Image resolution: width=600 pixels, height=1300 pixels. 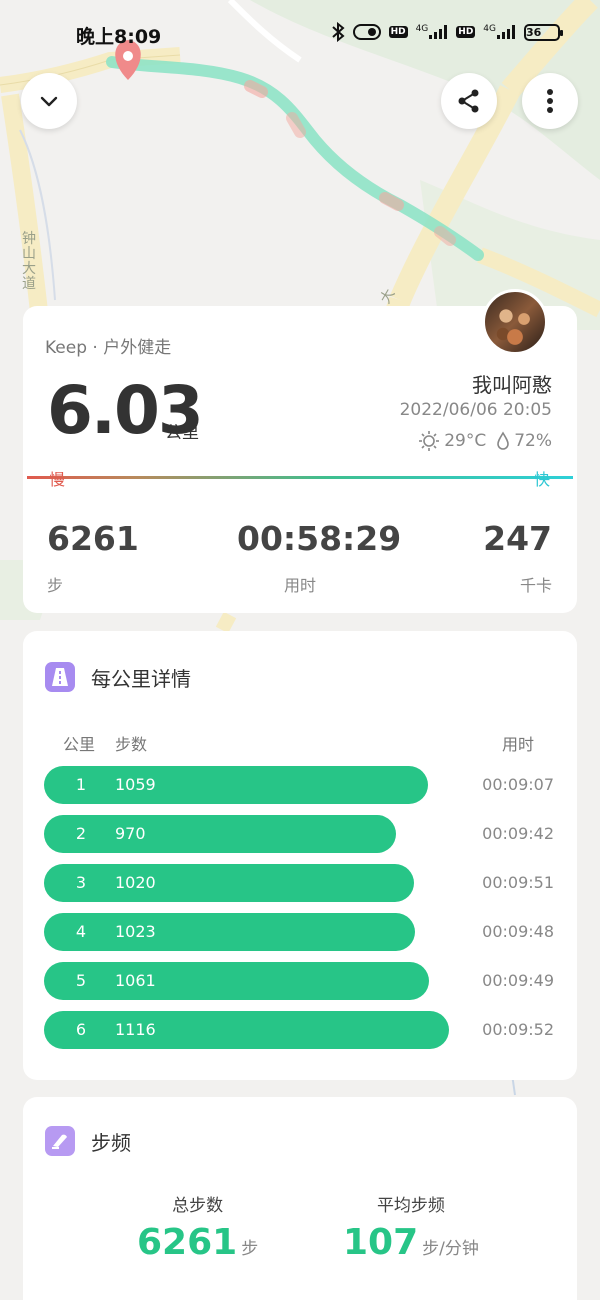 What do you see at coordinates (198, 1206) in the screenshot?
I see `total-steps-label: 总步数` at bounding box center [198, 1206].